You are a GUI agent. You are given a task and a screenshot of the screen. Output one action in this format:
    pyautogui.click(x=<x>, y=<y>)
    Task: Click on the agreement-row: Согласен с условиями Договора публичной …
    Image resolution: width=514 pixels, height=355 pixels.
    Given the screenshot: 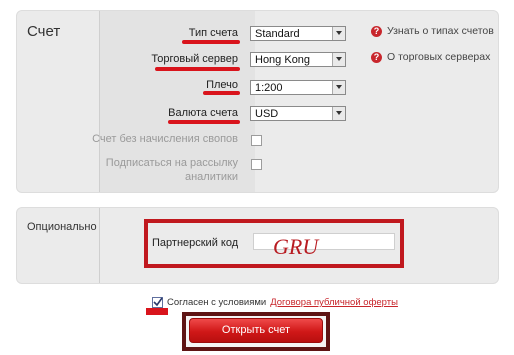 What is the action you would take?
    pyautogui.click(x=275, y=302)
    